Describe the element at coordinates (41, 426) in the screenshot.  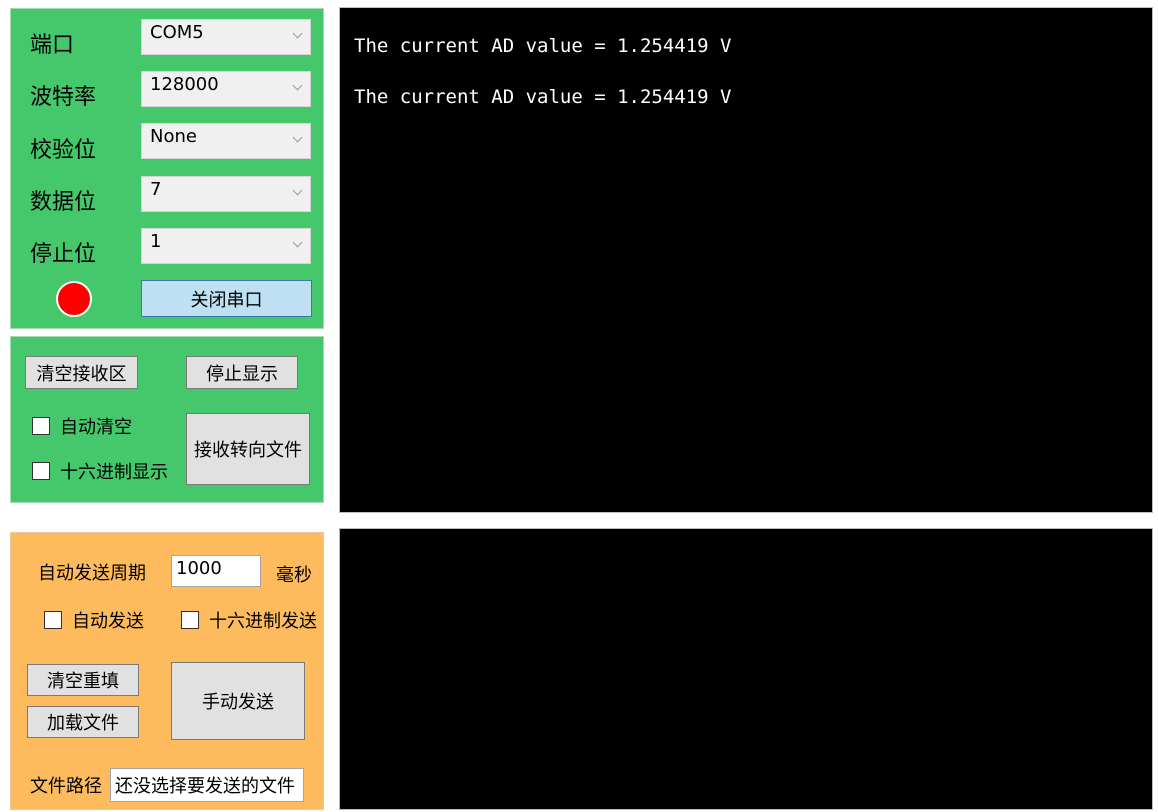
I see `auto-clear-checkbox` at that location.